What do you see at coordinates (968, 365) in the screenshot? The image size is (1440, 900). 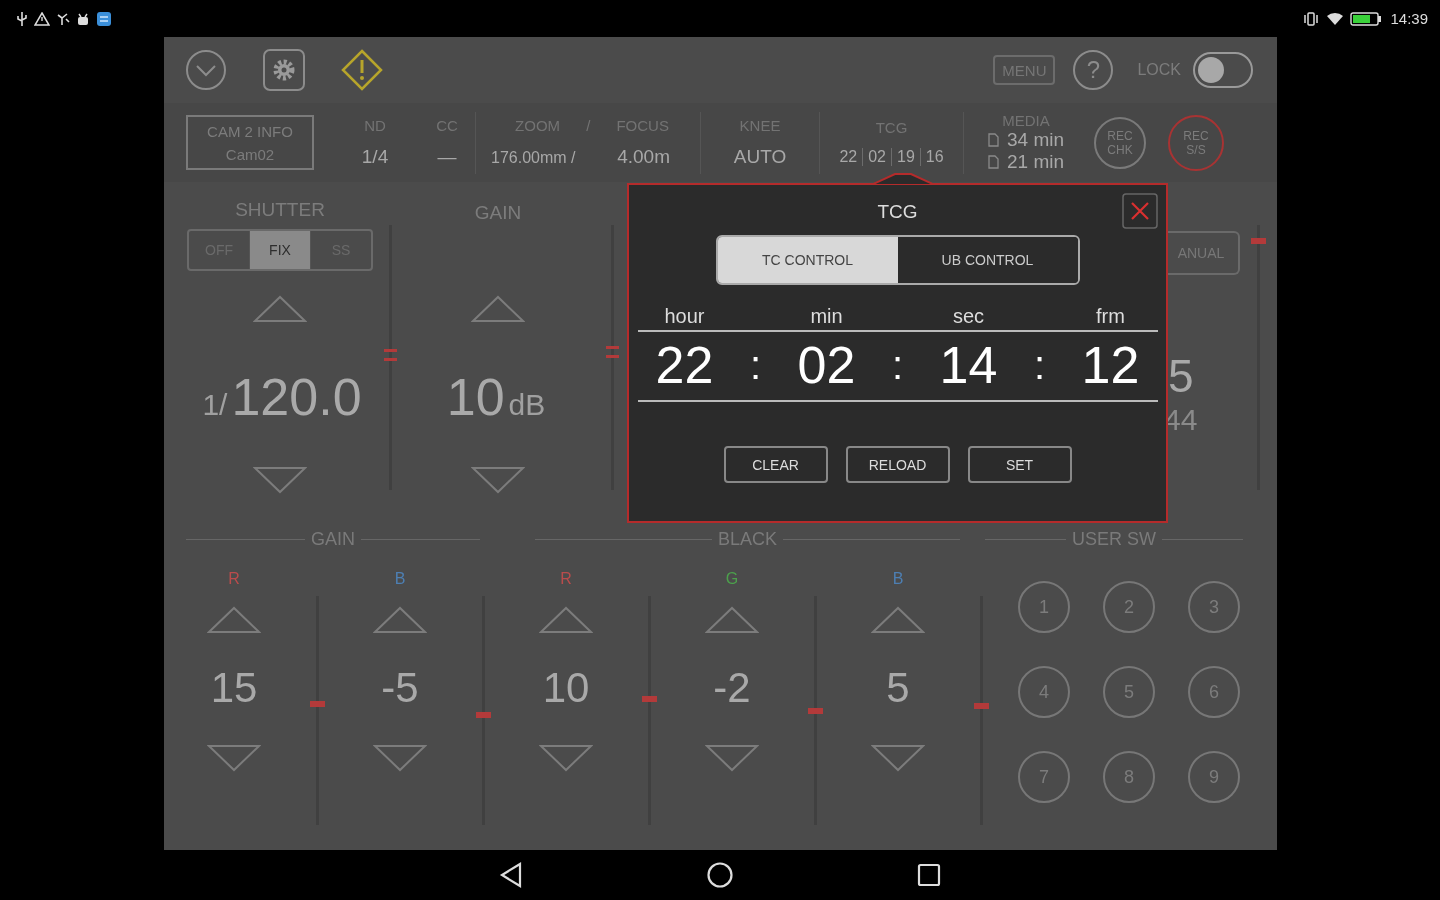 I see `time-value: 14` at bounding box center [968, 365].